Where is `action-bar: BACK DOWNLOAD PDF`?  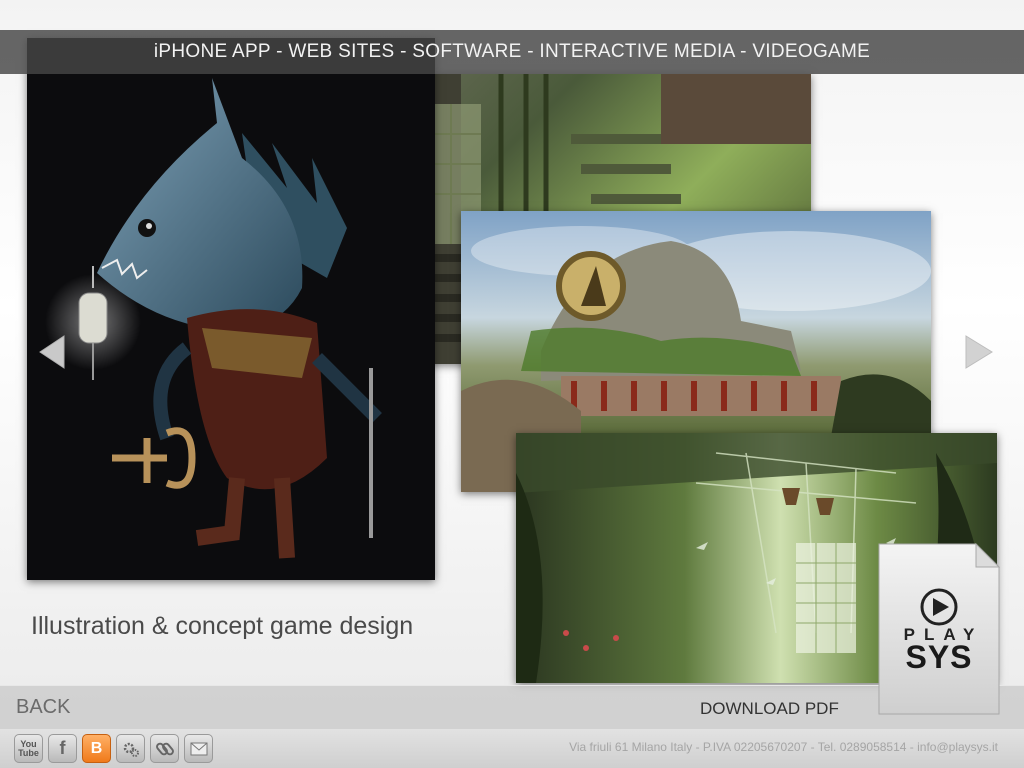 action-bar: BACK DOWNLOAD PDF is located at coordinates (512, 708).